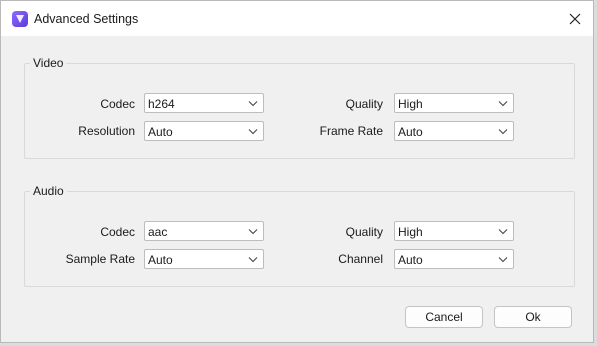 The height and width of the screenshot is (346, 597). I want to click on video-group-legend: Video, so click(48, 63).